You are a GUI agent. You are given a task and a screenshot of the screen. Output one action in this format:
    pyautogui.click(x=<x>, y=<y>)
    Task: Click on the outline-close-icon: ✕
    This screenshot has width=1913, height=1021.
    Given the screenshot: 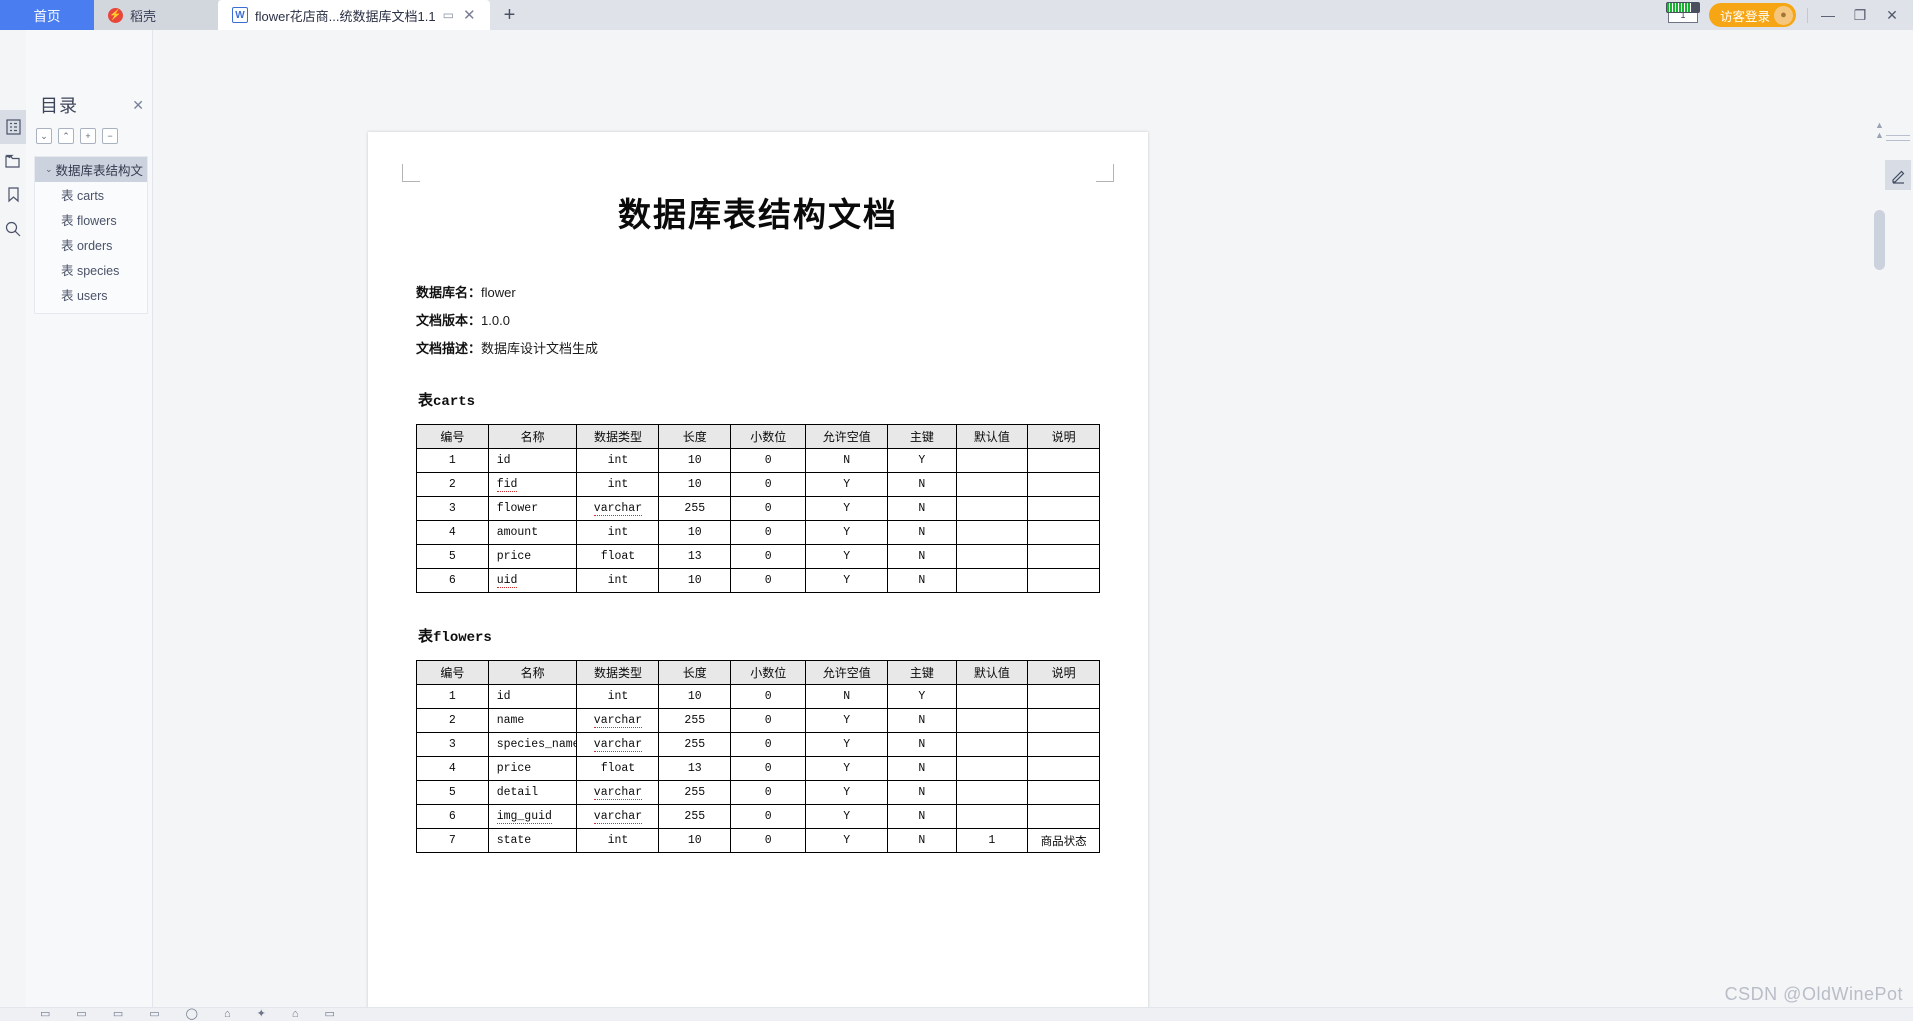 What is the action you would take?
    pyautogui.click(x=138, y=105)
    